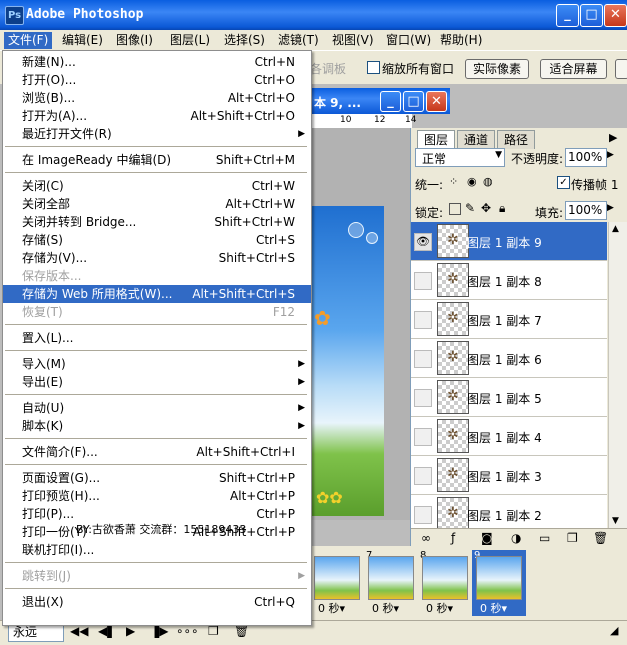 The width and height of the screenshot is (627, 645). What do you see at coordinates (28, 40) in the screenshot?
I see `menu-file: 文件(F)` at bounding box center [28, 40].